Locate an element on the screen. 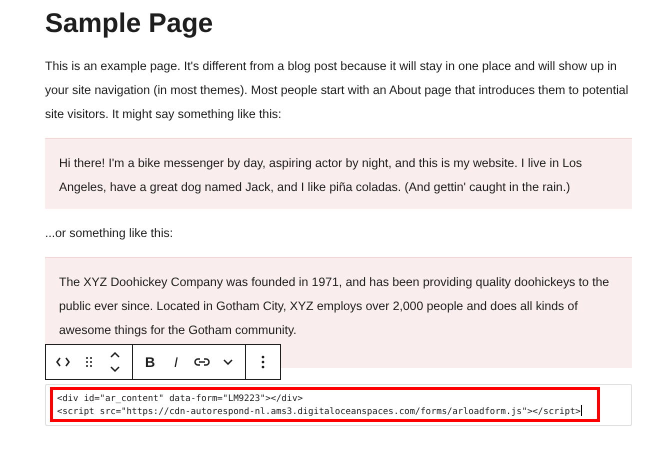  paragraph: ...or something like this: is located at coordinates (109, 233).